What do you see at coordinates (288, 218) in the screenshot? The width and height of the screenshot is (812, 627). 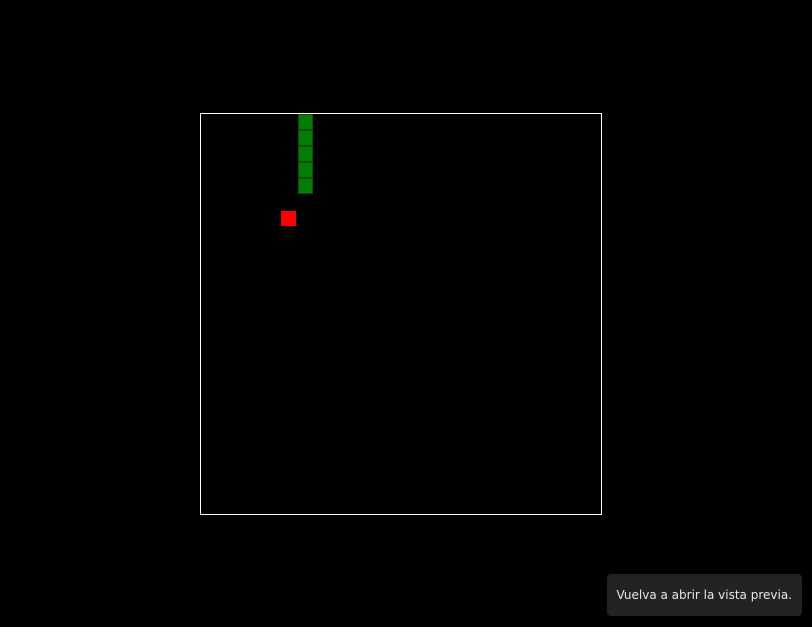 I see `food-pellet` at bounding box center [288, 218].